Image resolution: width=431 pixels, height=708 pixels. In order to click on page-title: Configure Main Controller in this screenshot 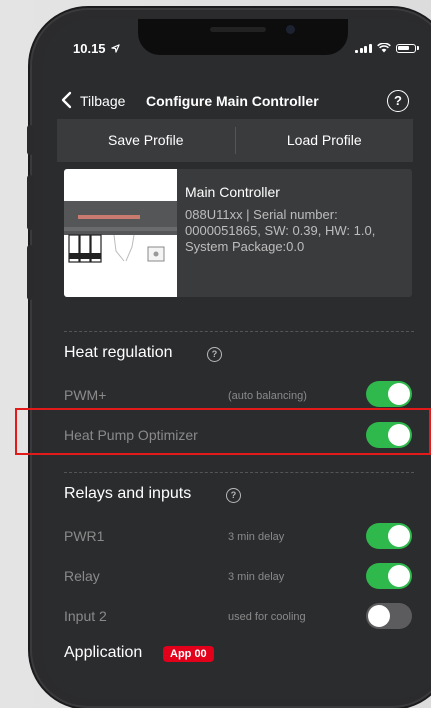, I will do `click(232, 101)`.